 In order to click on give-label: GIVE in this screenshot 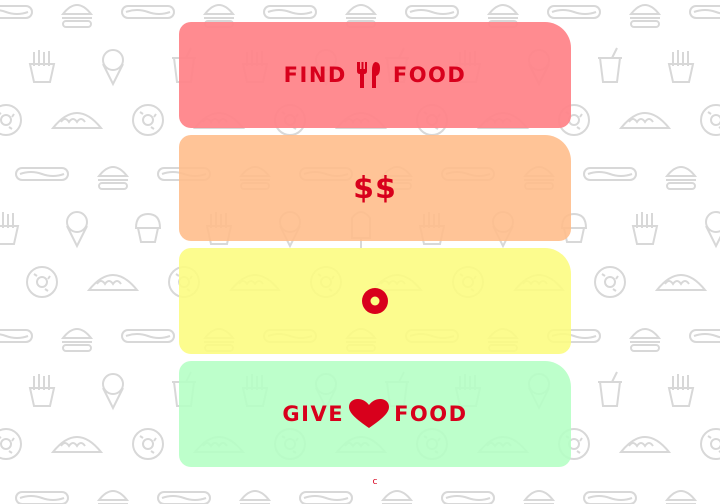, I will do `click(313, 414)`.